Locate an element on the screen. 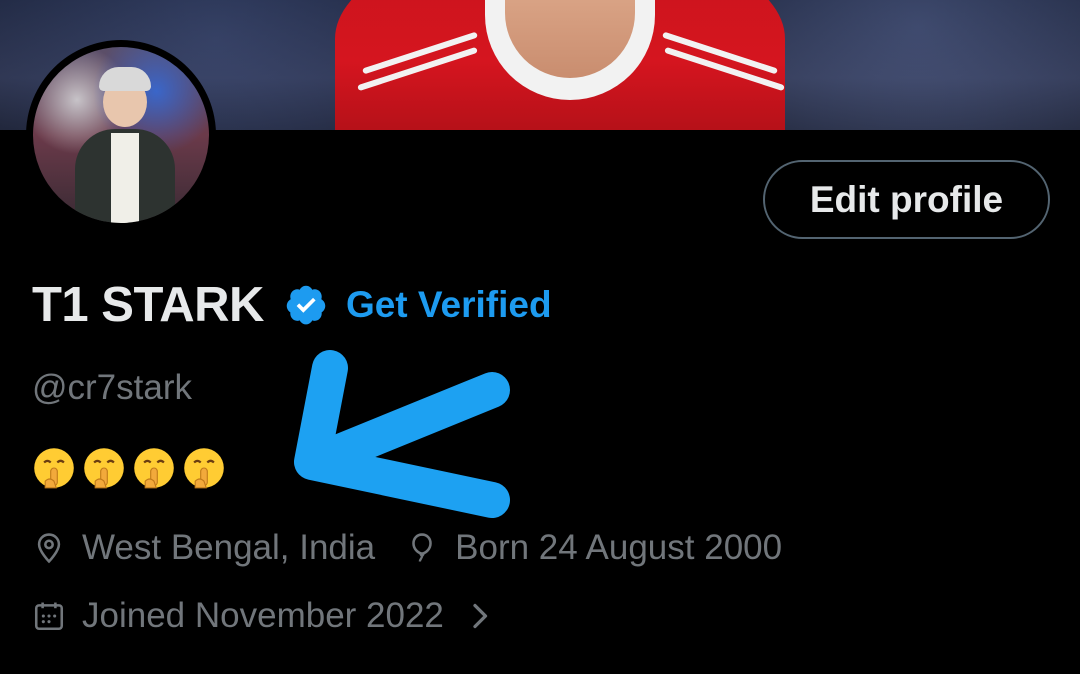 The image size is (1080, 674). calendar-icon is located at coordinates (49, 616).